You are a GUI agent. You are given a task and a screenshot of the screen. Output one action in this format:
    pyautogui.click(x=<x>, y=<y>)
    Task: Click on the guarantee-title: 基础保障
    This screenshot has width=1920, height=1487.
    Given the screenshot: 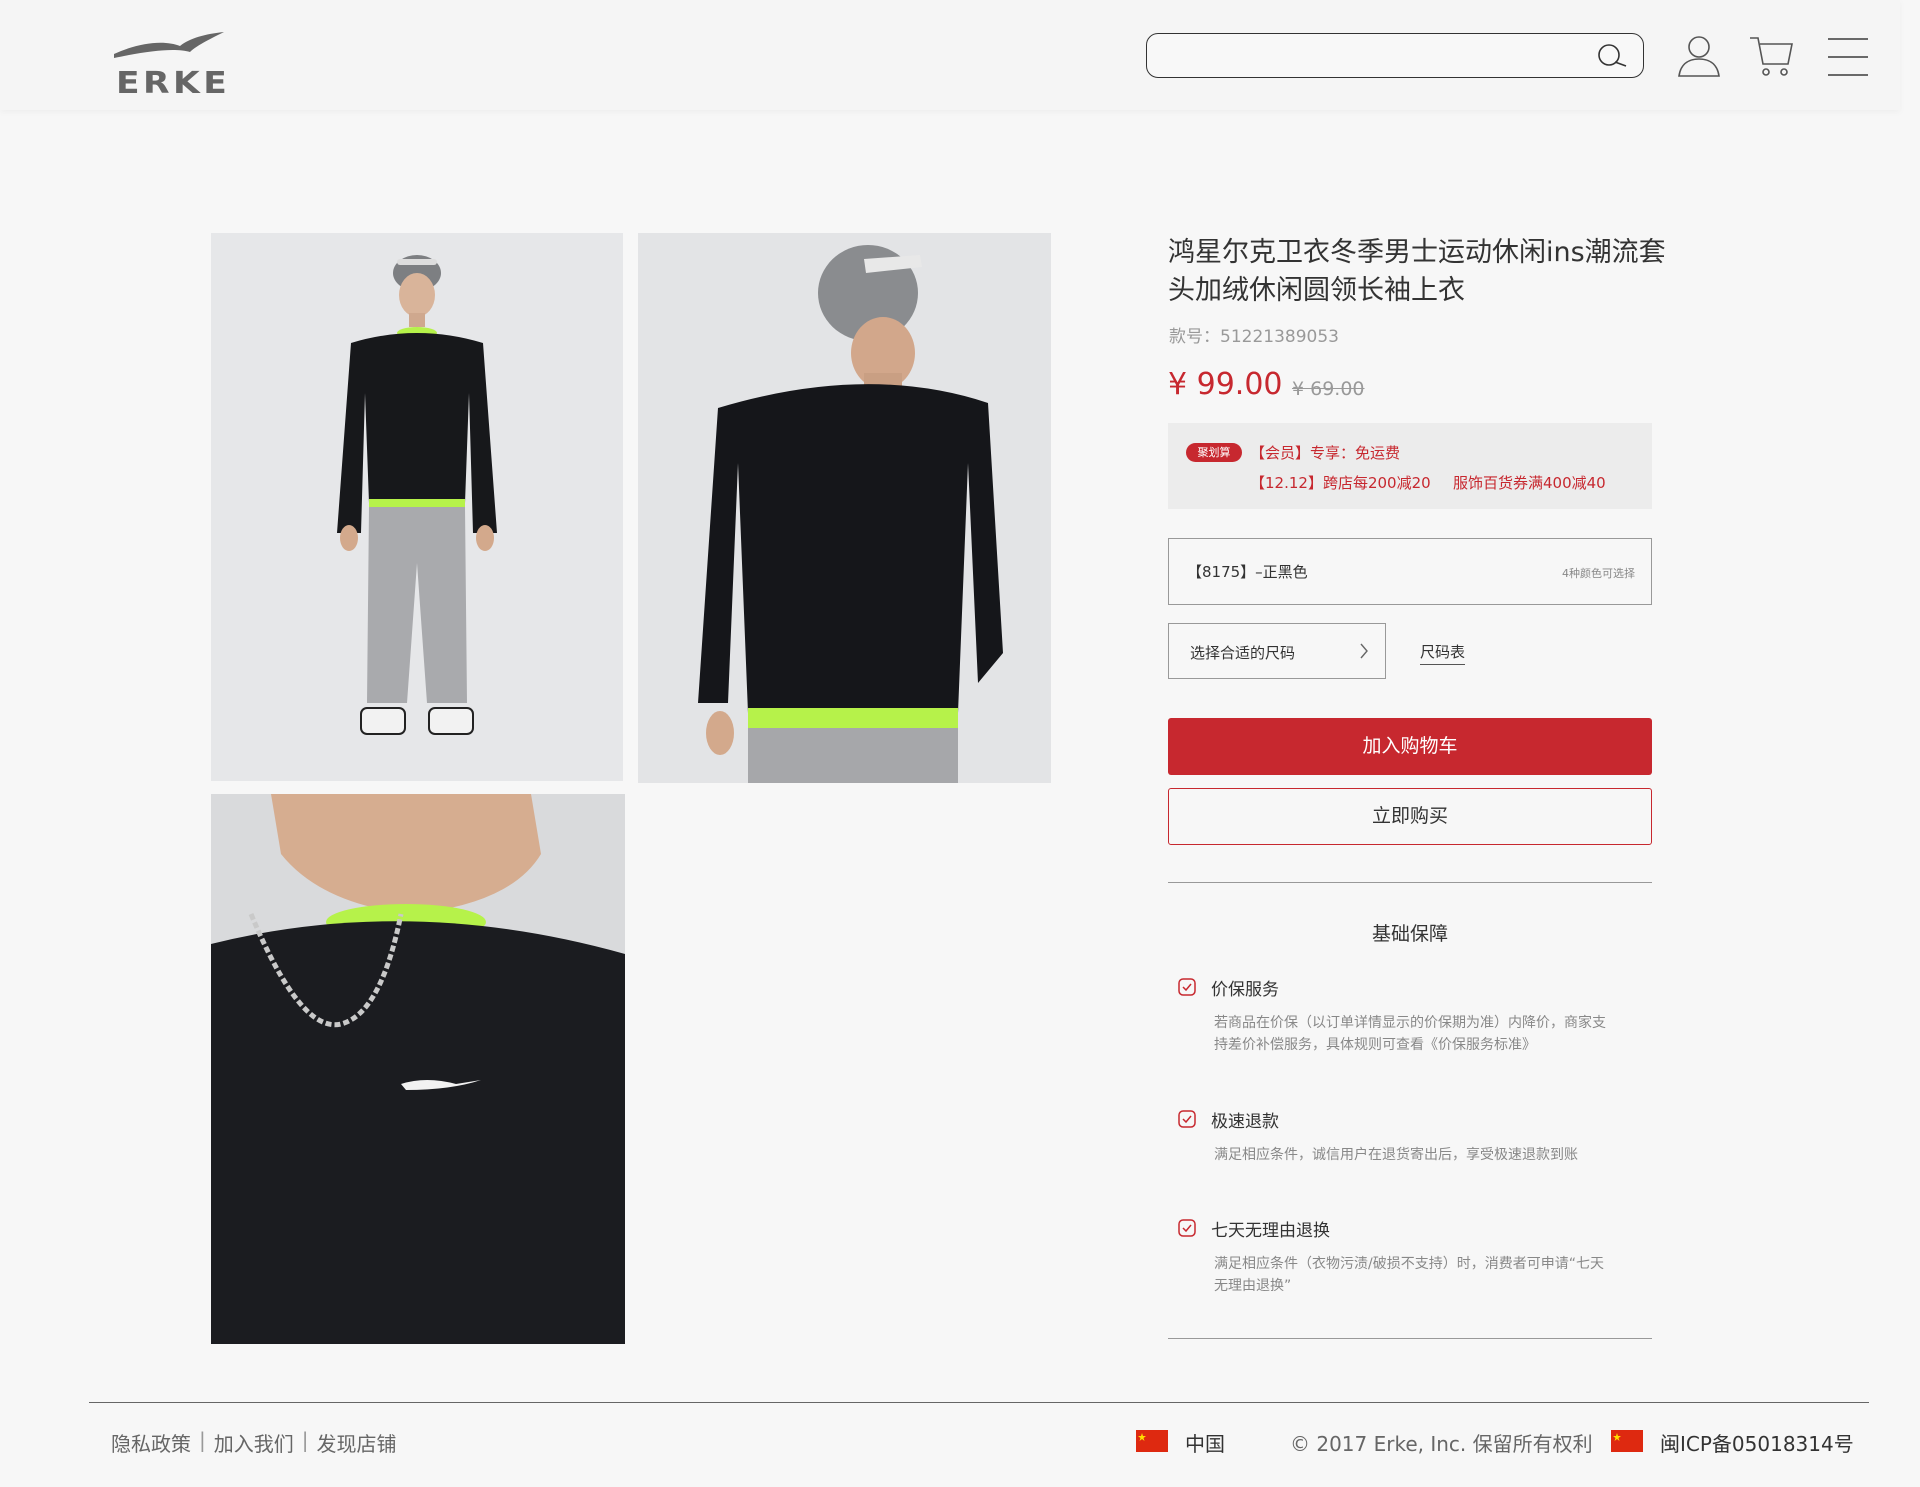 What is the action you would take?
    pyautogui.click(x=1409, y=934)
    